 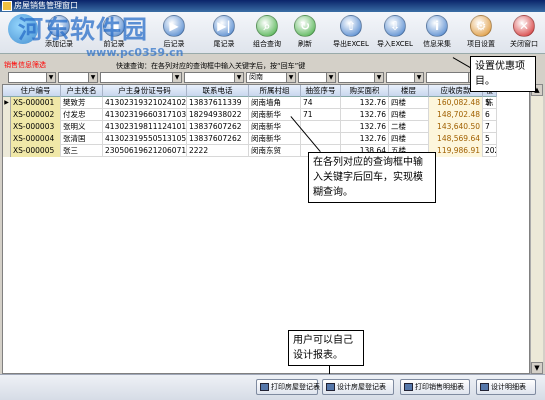 I want to click on table-cell: 160,082.48, so click(x=456, y=103).